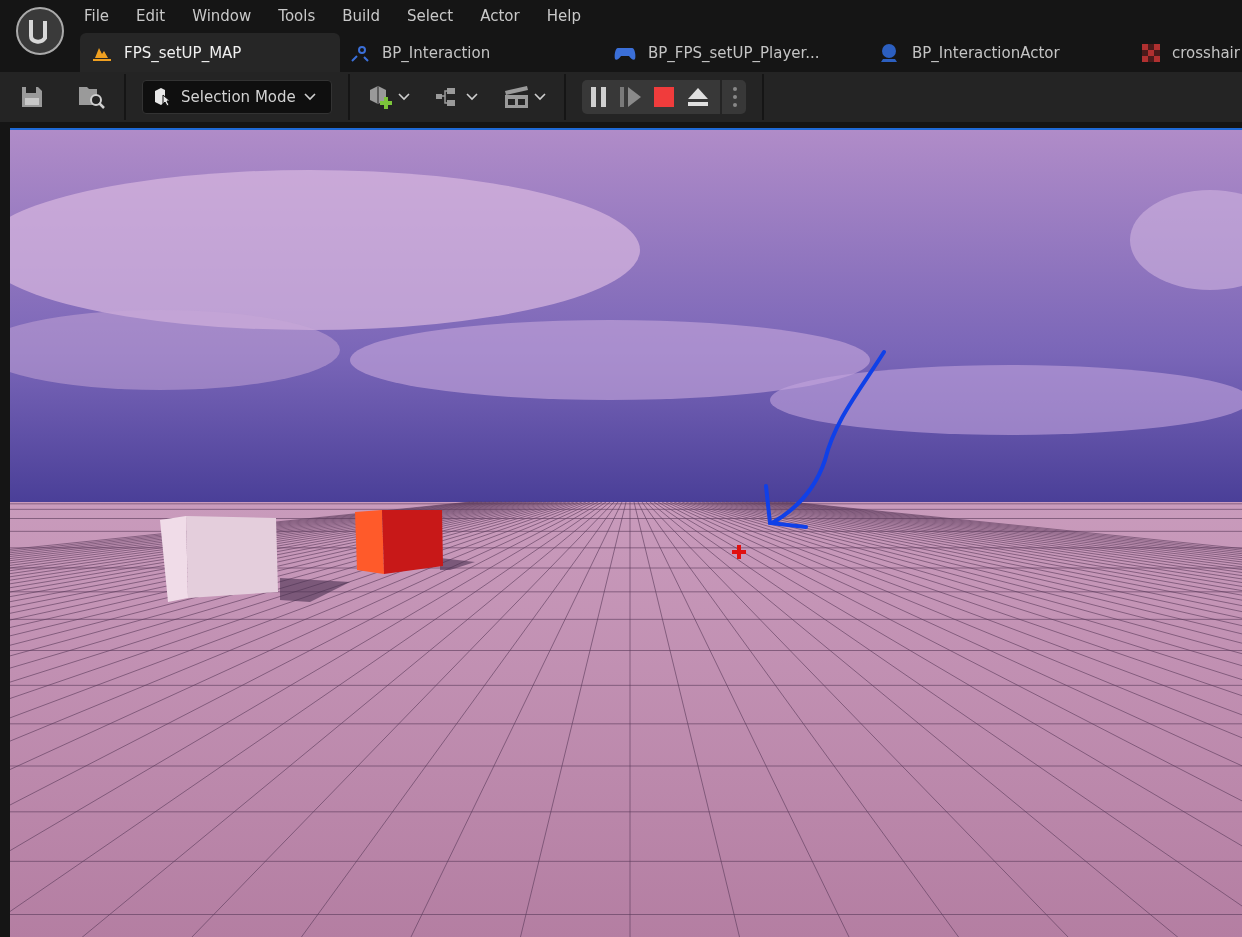 This screenshot has width=1242, height=937. I want to click on actor-icon, so click(889, 52).